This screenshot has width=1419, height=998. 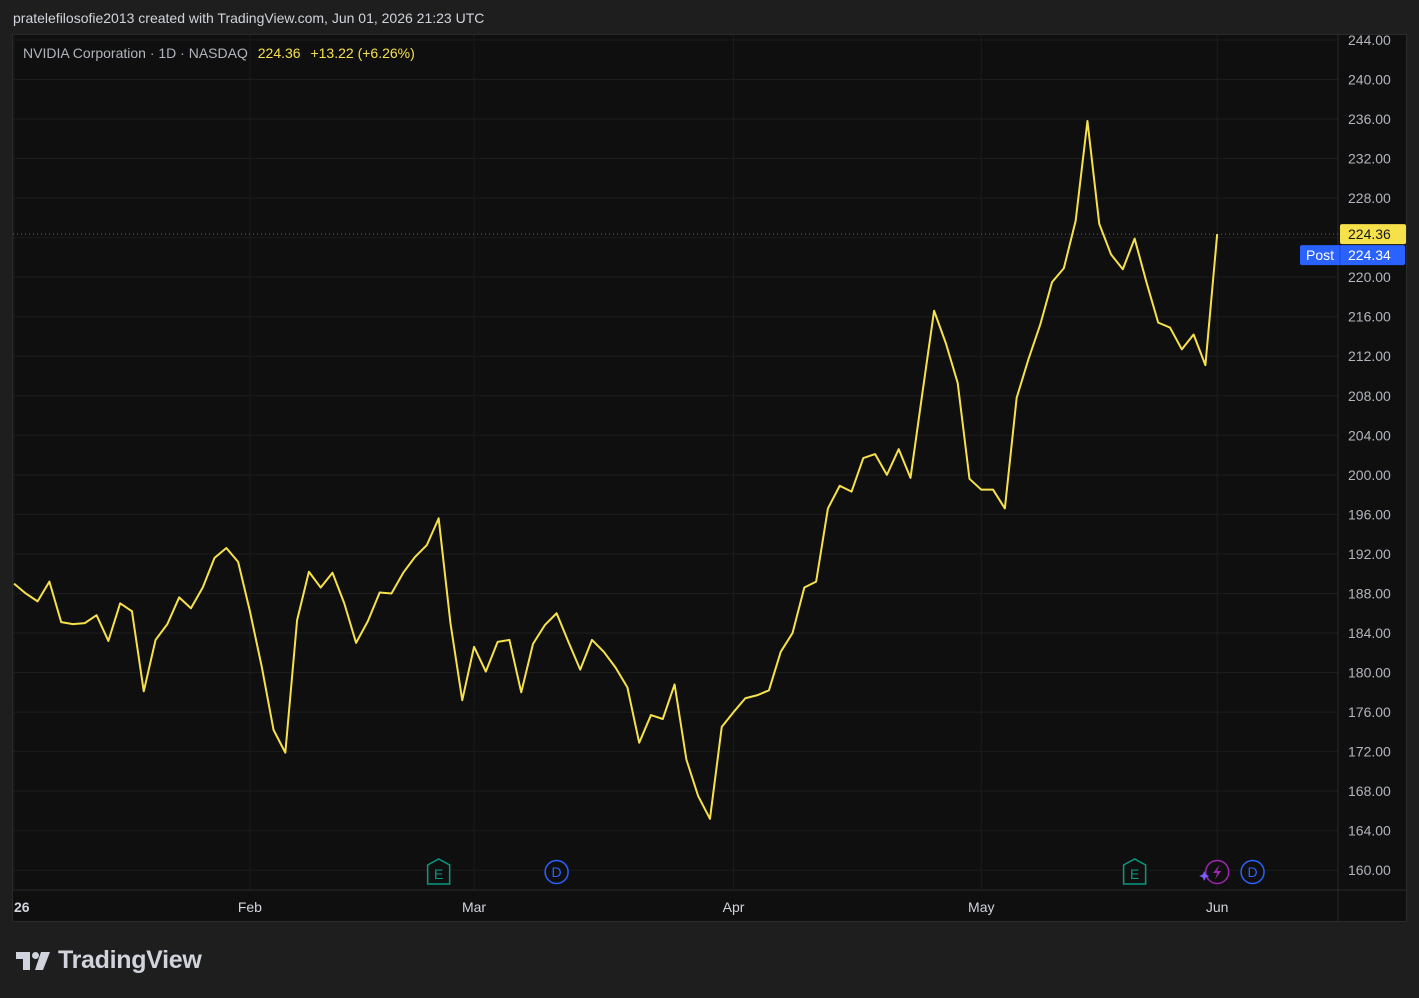 What do you see at coordinates (1369, 673) in the screenshot?
I see `y-tick-label: 180.00` at bounding box center [1369, 673].